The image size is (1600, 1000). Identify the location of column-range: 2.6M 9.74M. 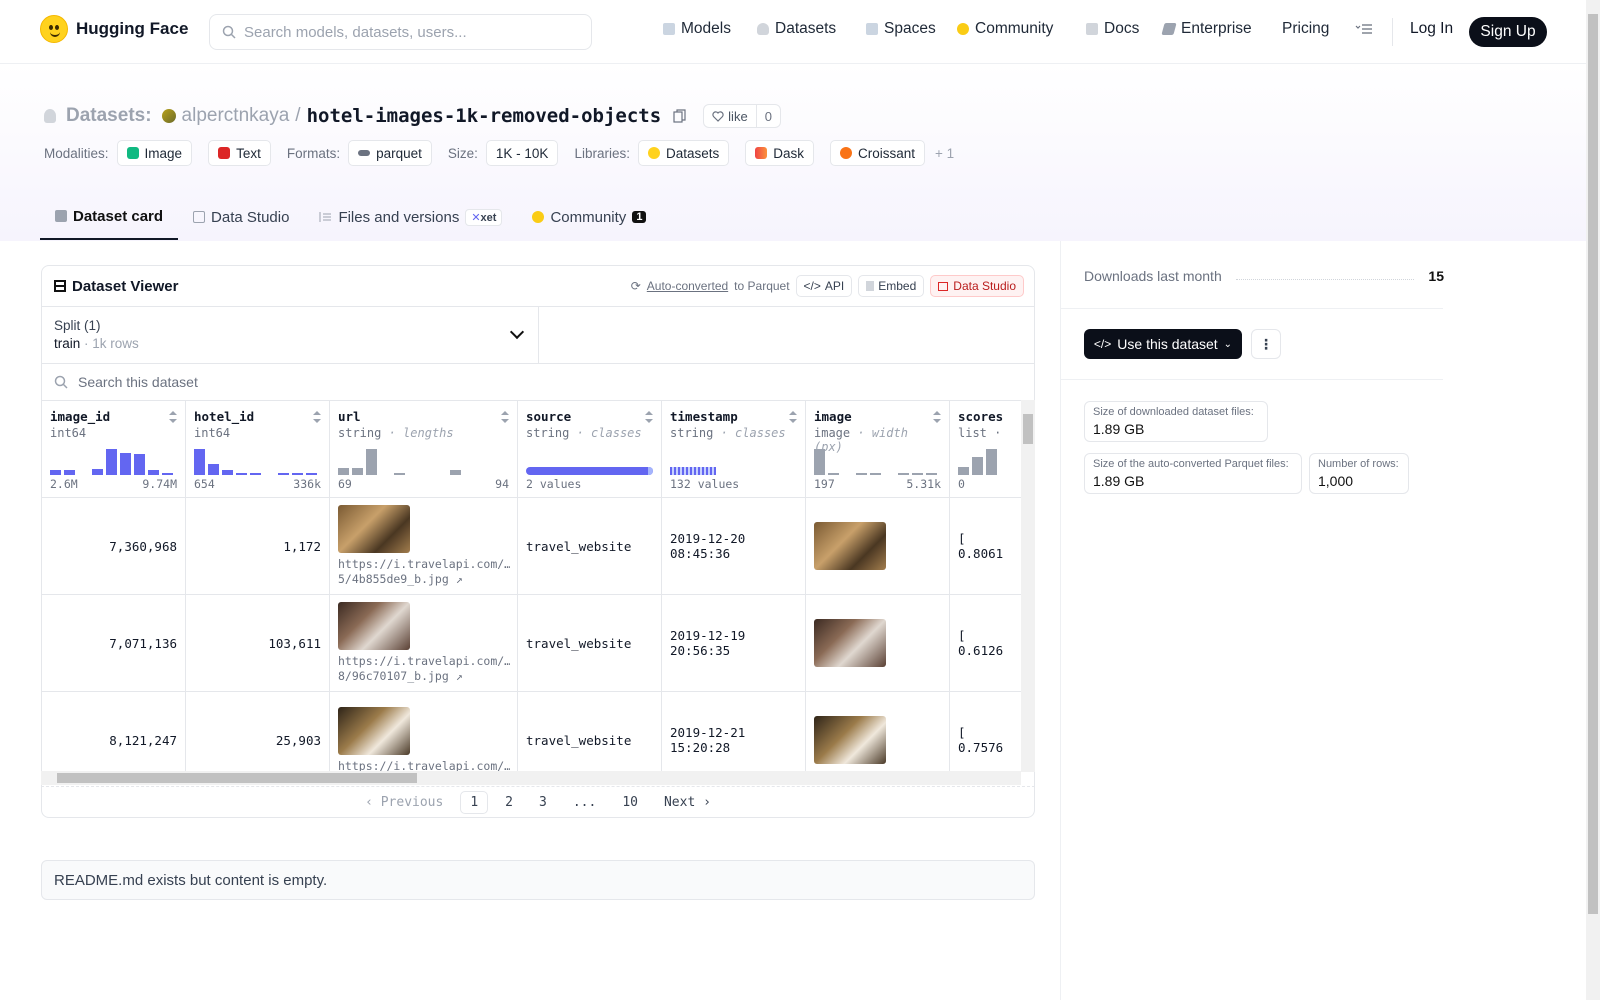
(113, 484).